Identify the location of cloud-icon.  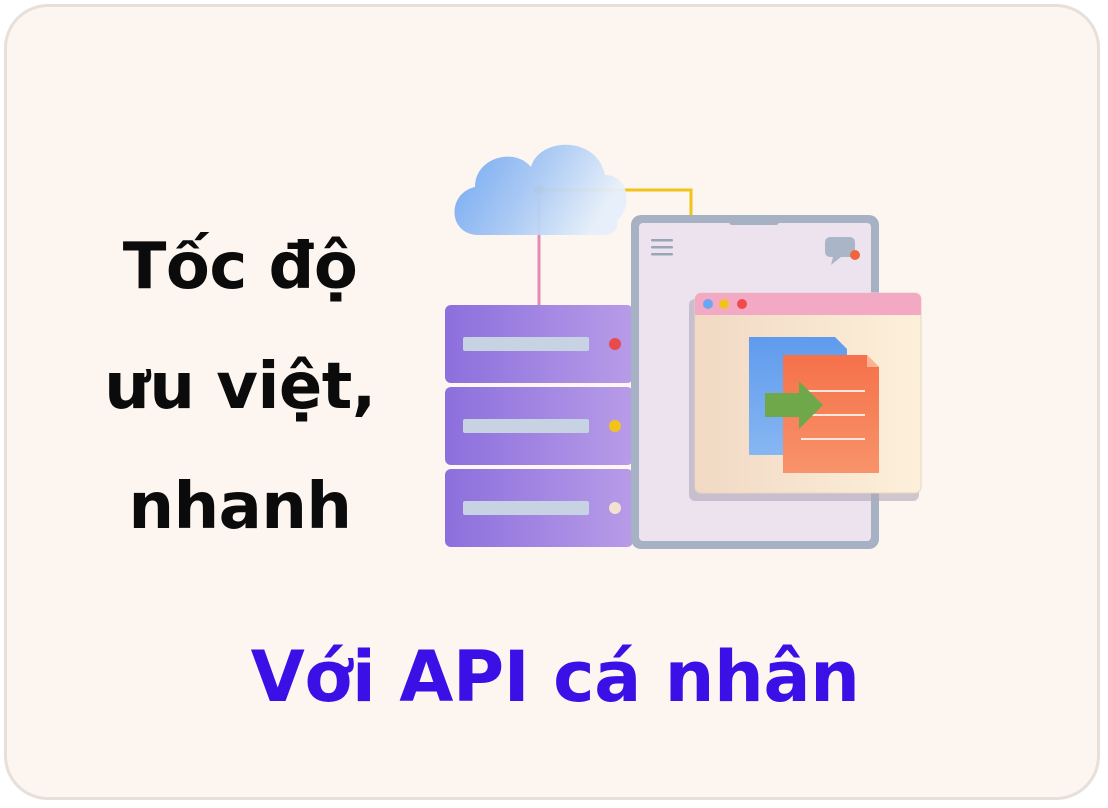
(540, 189).